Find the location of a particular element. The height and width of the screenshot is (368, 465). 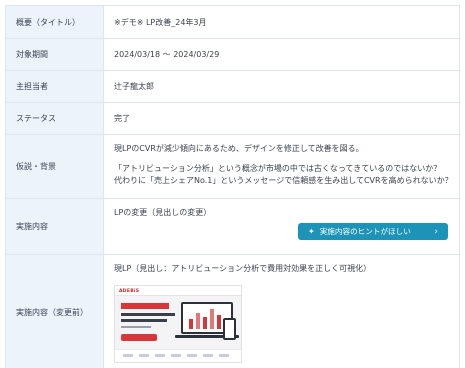

thumbnail-cta is located at coordinates (139, 337).